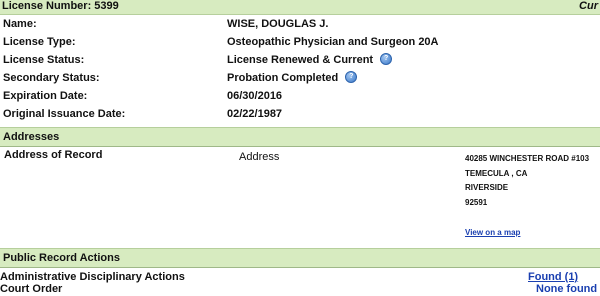  Describe the element at coordinates (492, 233) in the screenshot. I see `view-on-map-link: View on a map` at that location.